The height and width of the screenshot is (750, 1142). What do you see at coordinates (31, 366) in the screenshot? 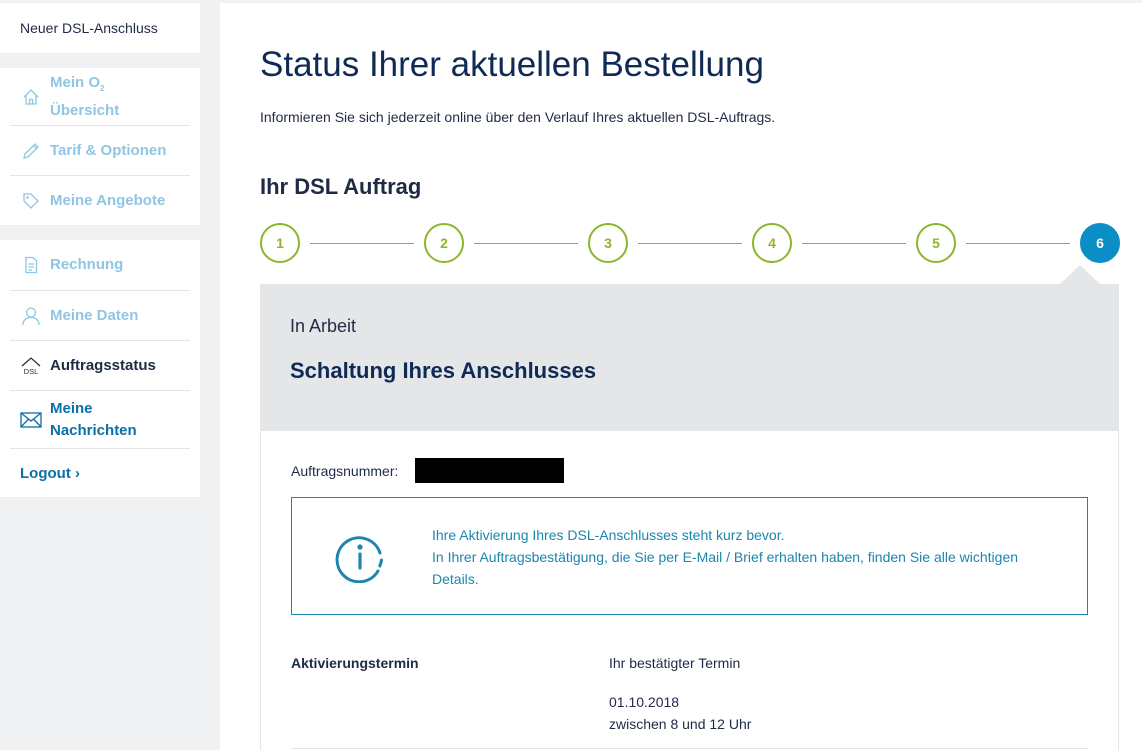
I see `dsl-house-icon: DSL` at bounding box center [31, 366].